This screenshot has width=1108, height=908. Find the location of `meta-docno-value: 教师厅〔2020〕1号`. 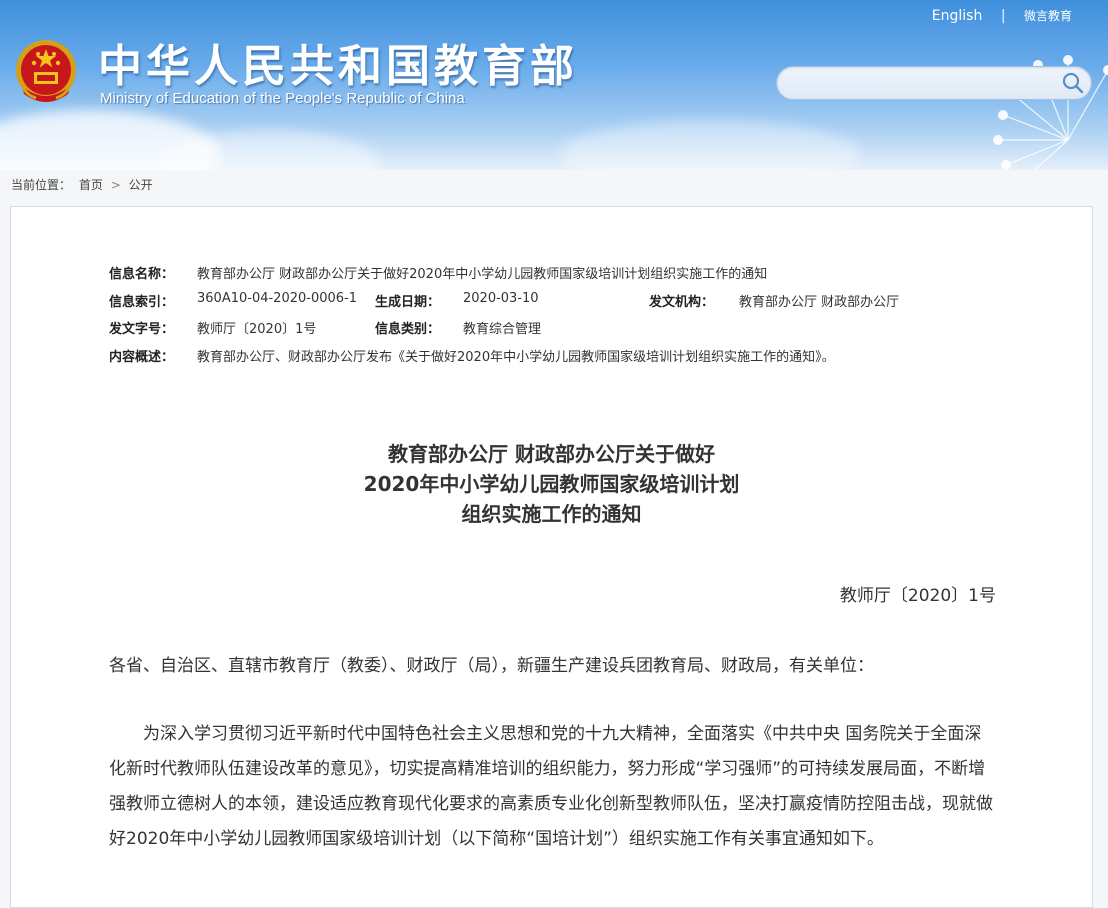

meta-docno-value: 教师厅〔2020〕1号 is located at coordinates (257, 329).